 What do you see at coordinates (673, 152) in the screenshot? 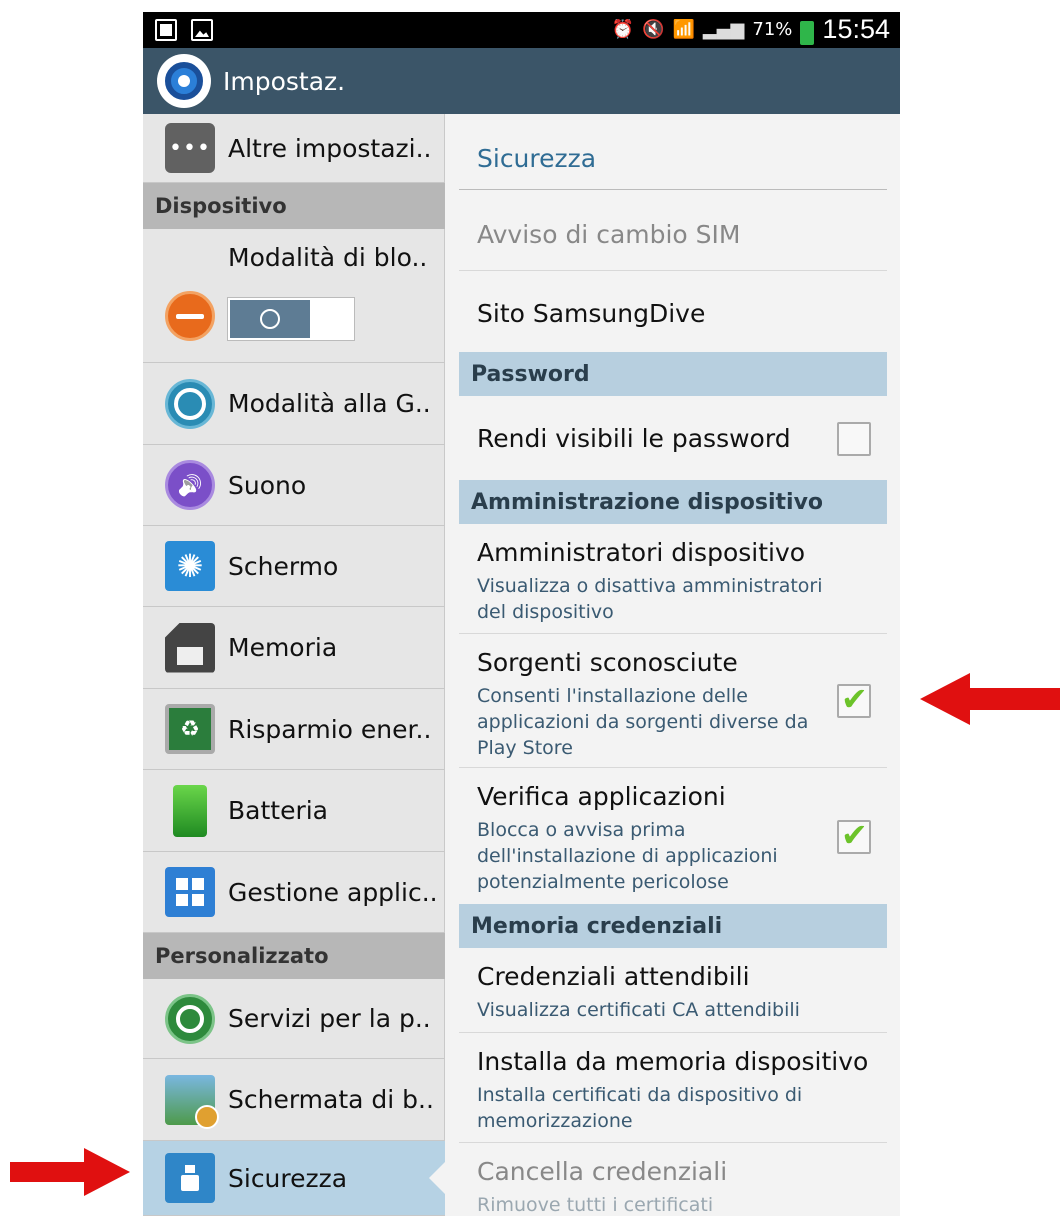
I see `page-title-row: Sicurezza` at bounding box center [673, 152].